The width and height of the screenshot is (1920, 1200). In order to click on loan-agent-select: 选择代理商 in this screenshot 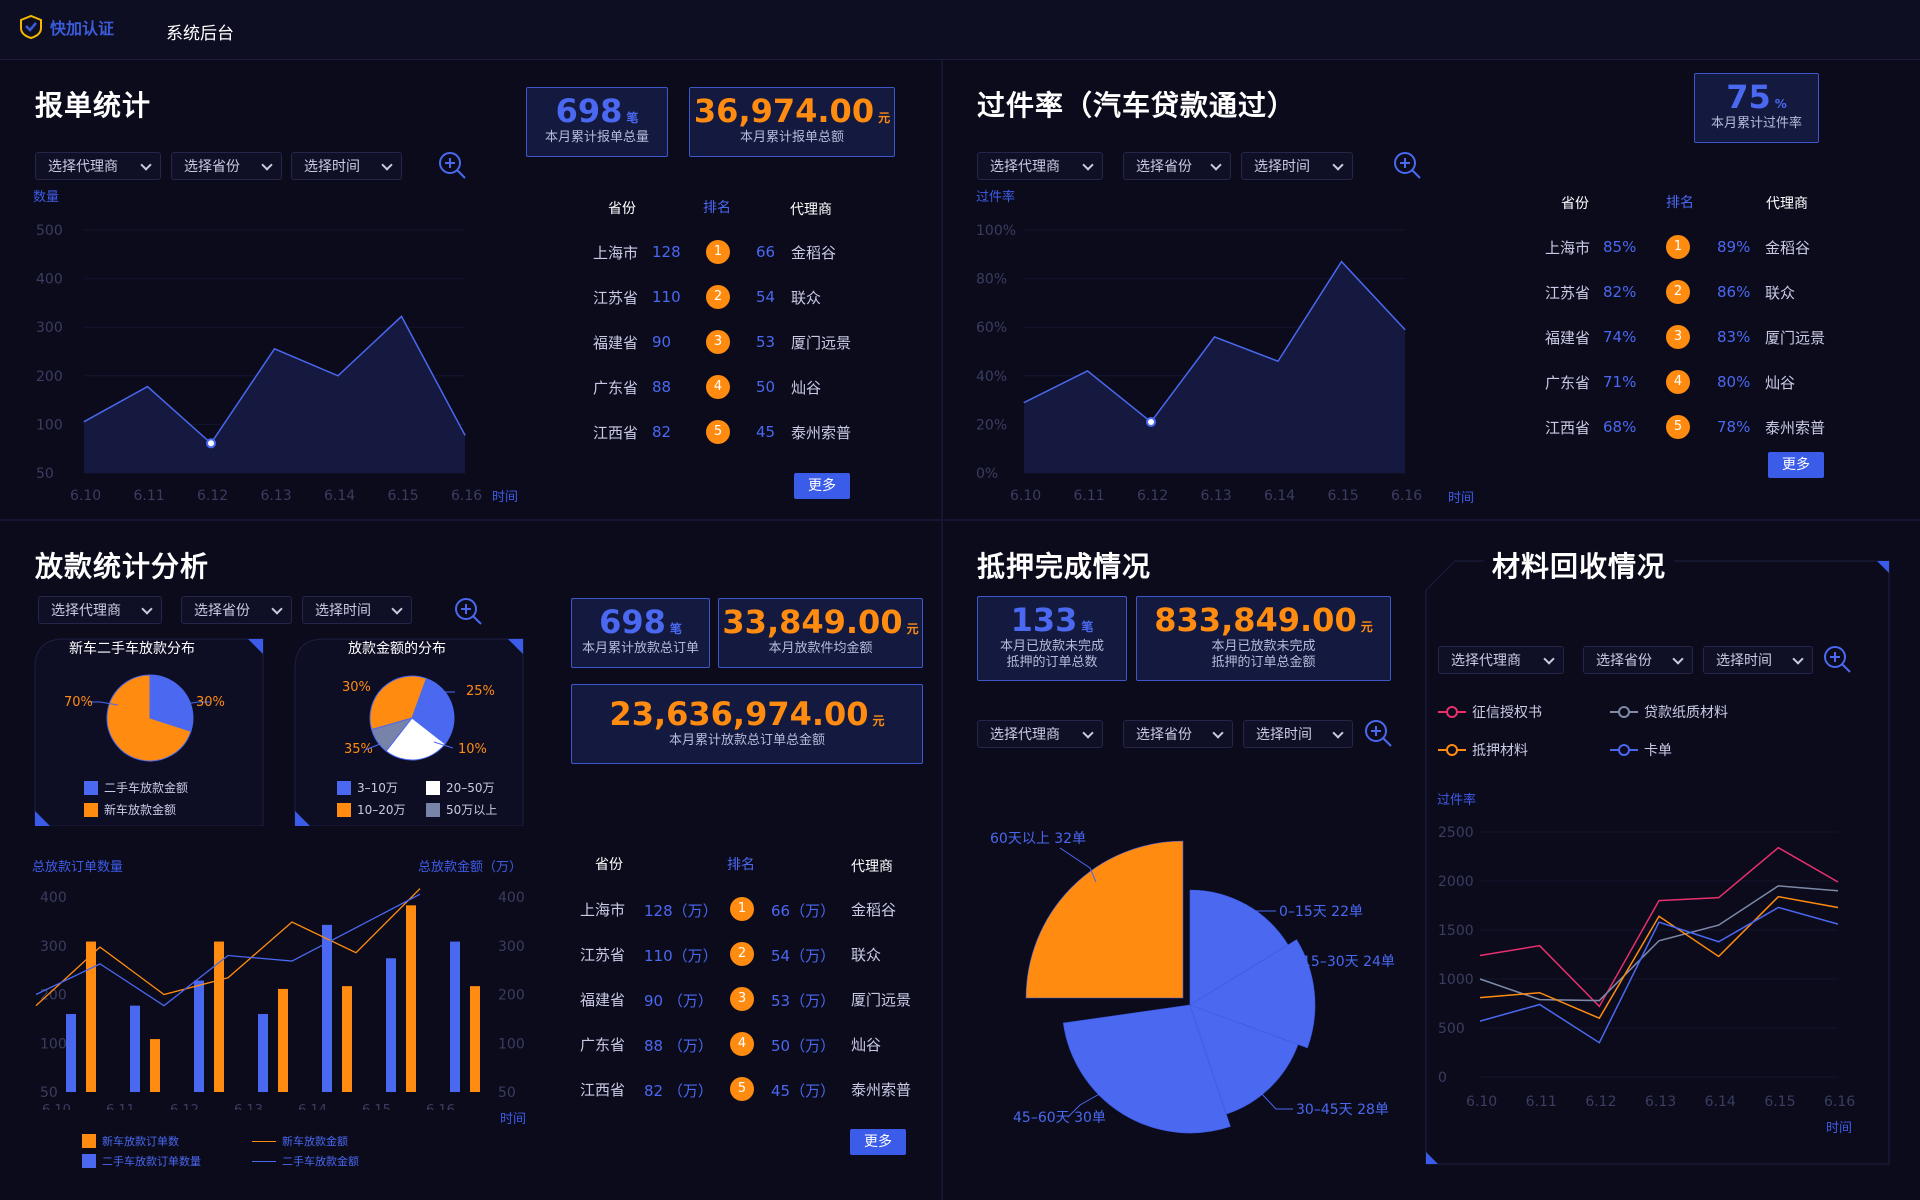, I will do `click(100, 610)`.